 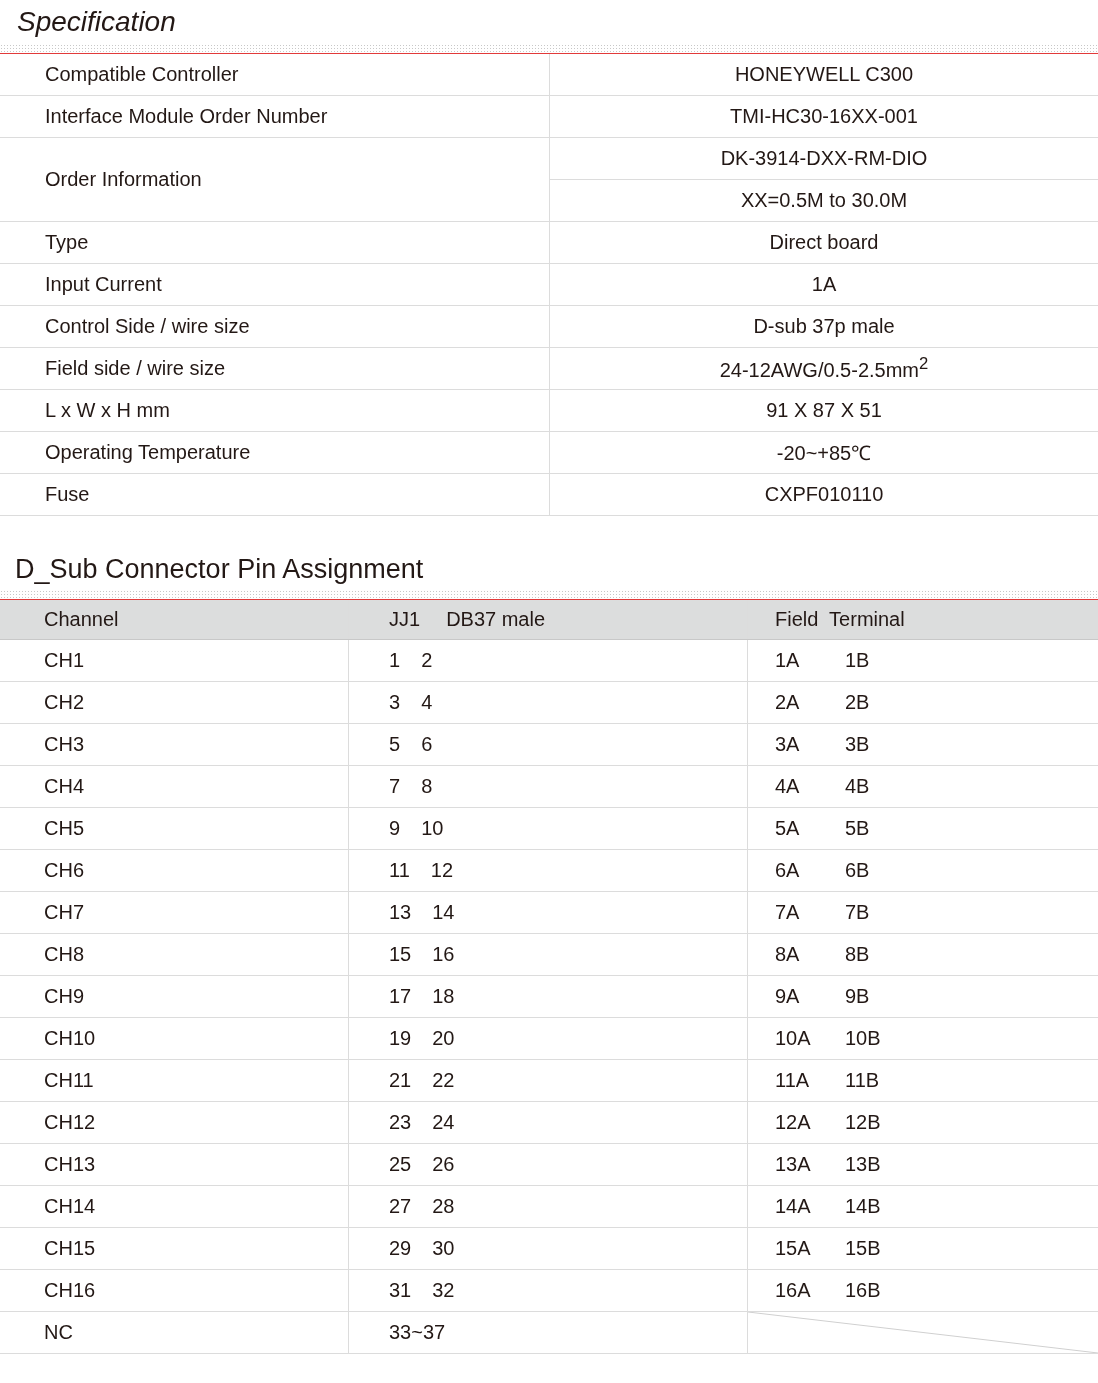 What do you see at coordinates (400, 1038) in the screenshot?
I see `pin-number: 19` at bounding box center [400, 1038].